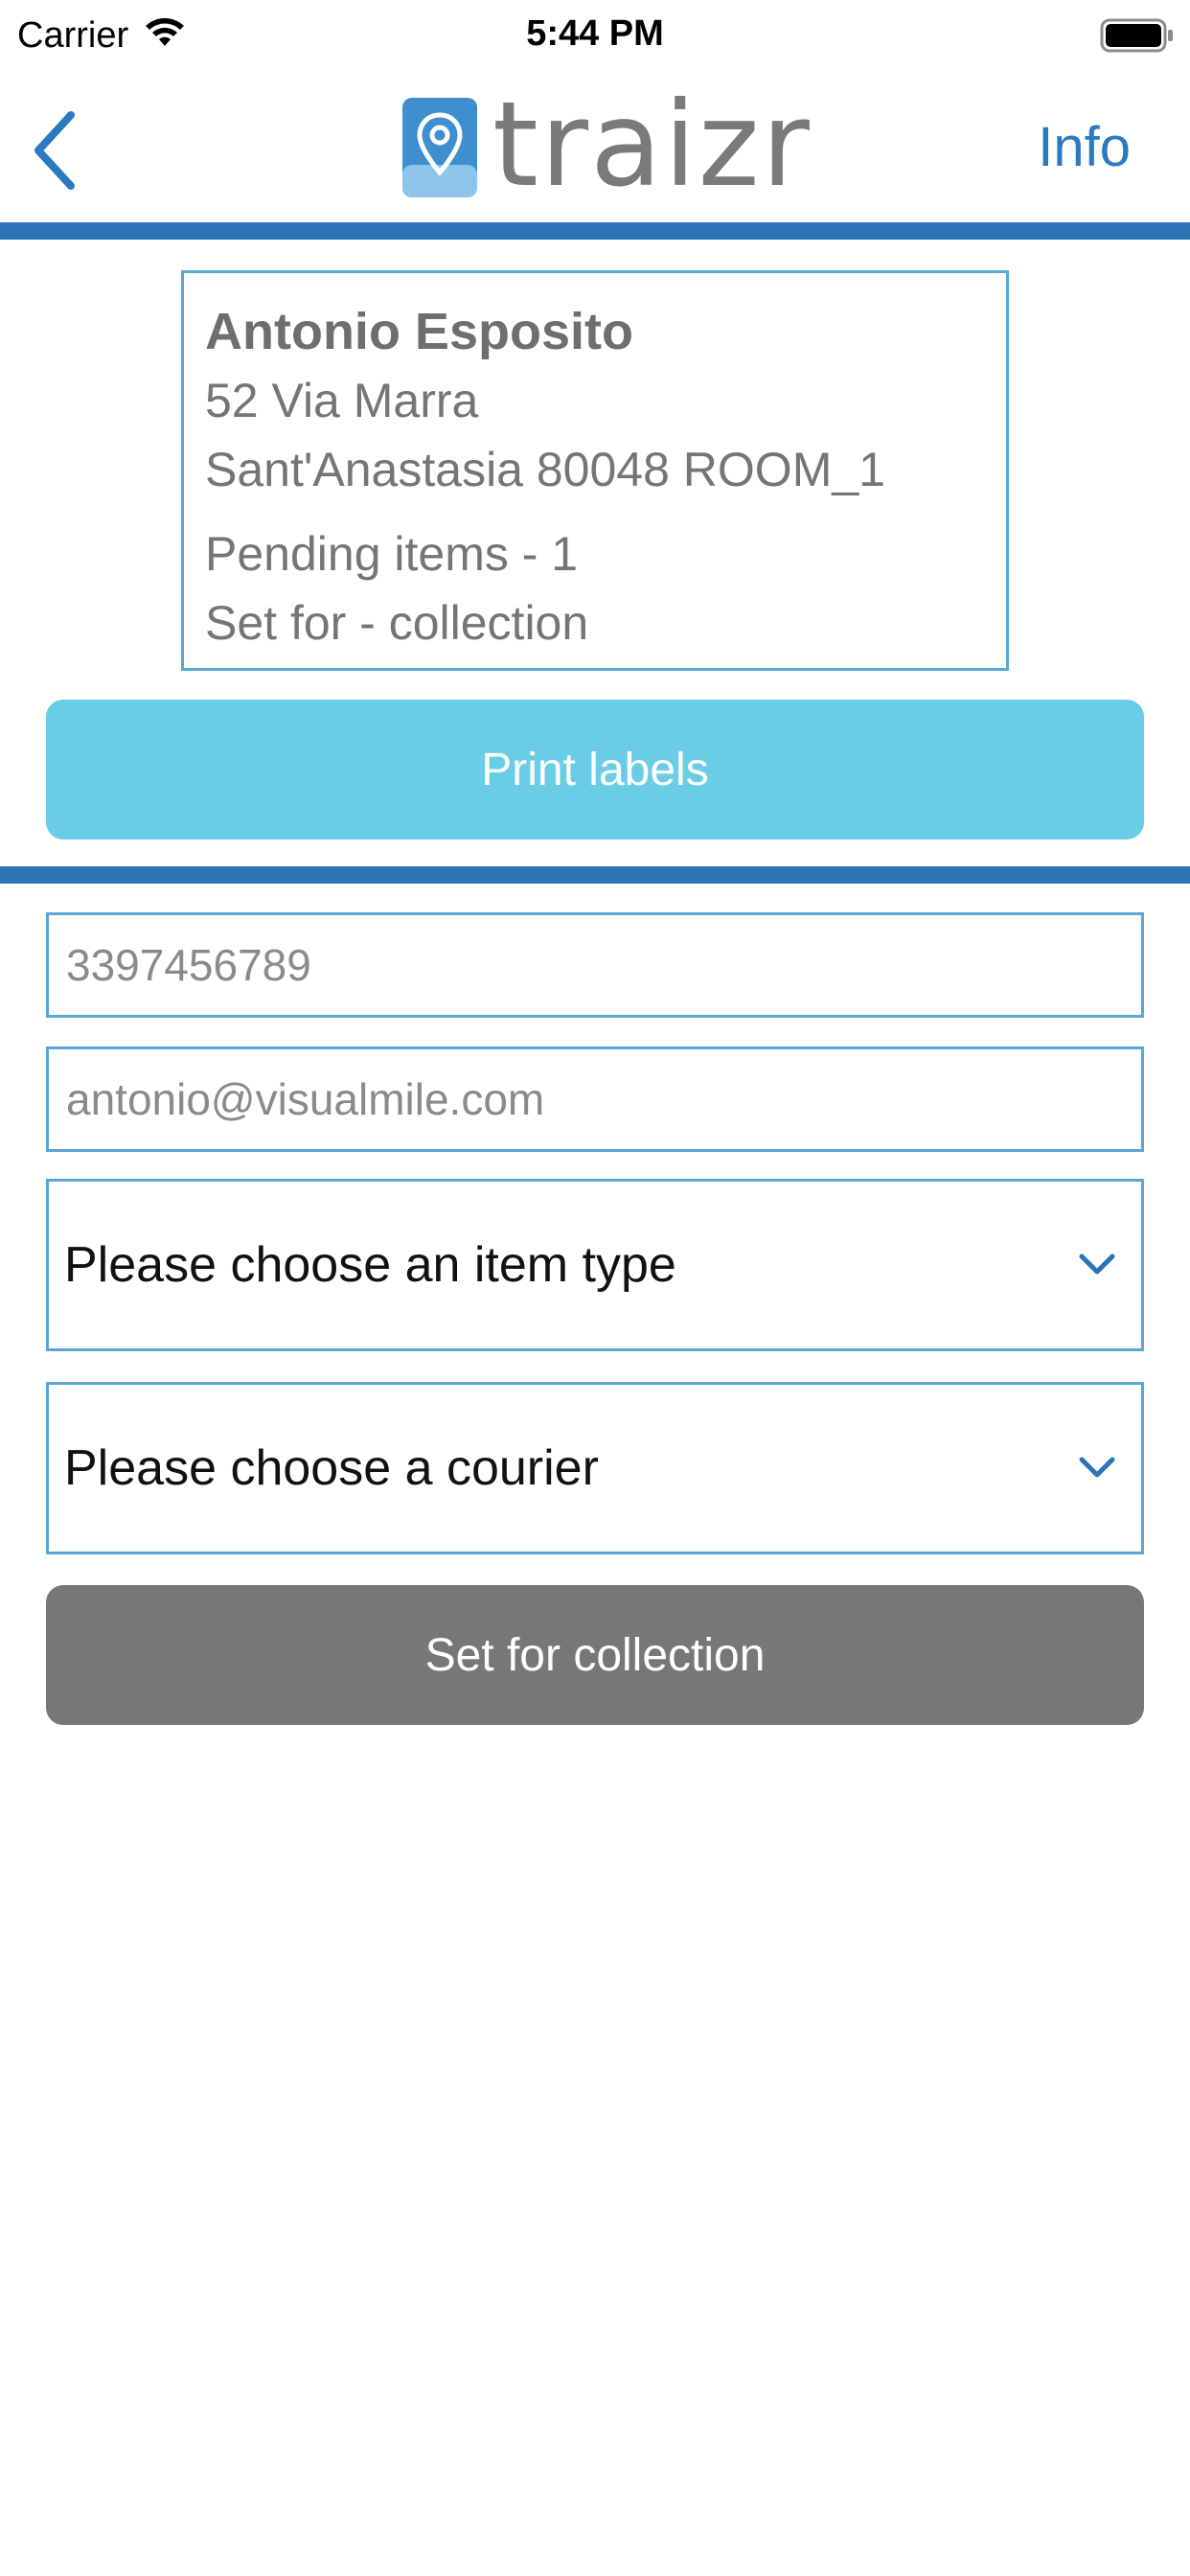 Image resolution: width=1190 pixels, height=2576 pixels. What do you see at coordinates (545, 469) in the screenshot?
I see `customer-city-line: Sant'Anastasia 80048 ROOM_1` at bounding box center [545, 469].